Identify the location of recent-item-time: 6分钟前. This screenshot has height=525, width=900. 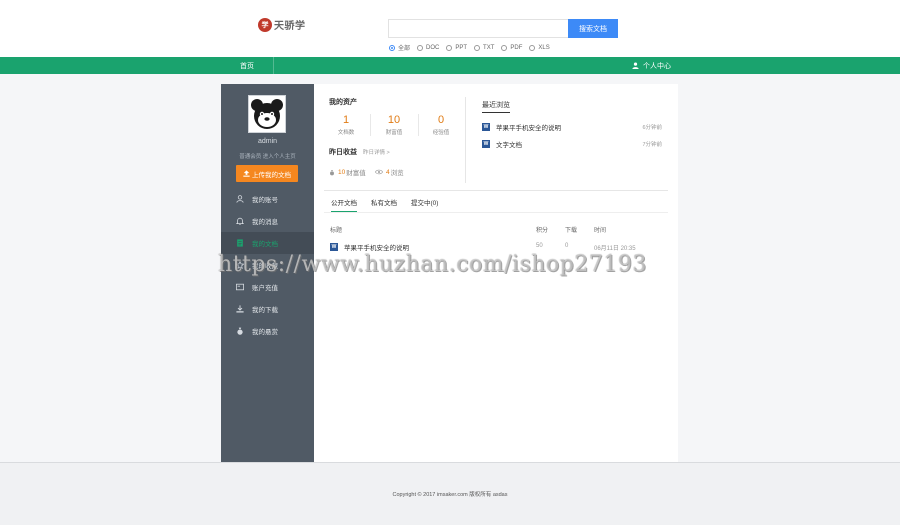
(652, 128).